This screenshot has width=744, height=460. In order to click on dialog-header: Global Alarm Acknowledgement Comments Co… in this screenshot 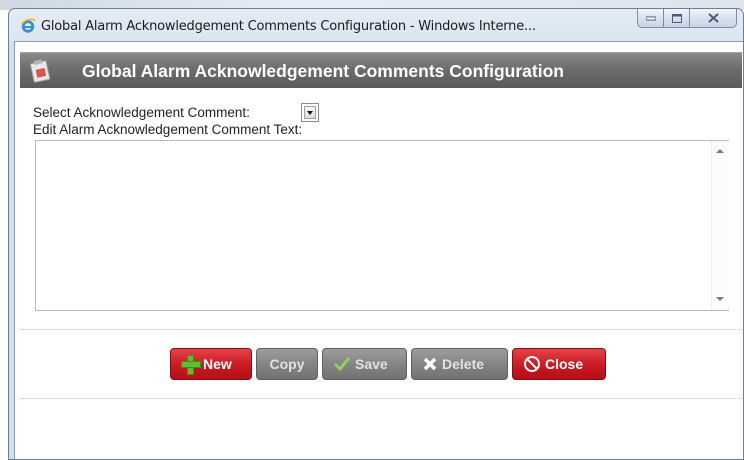, I will do `click(381, 70)`.